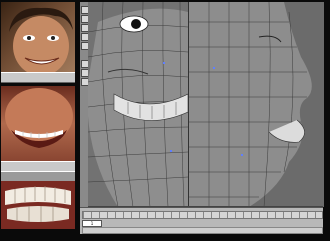 This screenshot has height=241, width=330. What do you see at coordinates (38, 42) in the screenshot?
I see `smiling-face-photo` at bounding box center [38, 42].